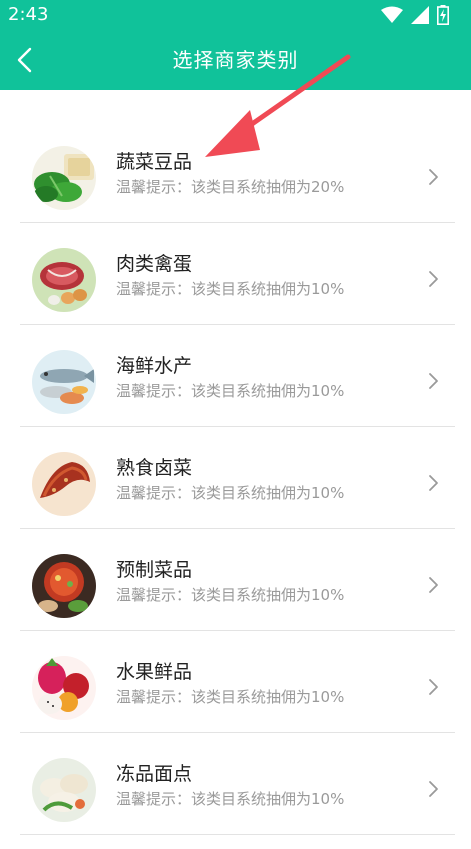 The width and height of the screenshot is (471, 849). Describe the element at coordinates (235, 784) in the screenshot. I see `category-row-frozen-dough: 冻品面点 温馨提示：该类目系统抽佣为10%` at that location.